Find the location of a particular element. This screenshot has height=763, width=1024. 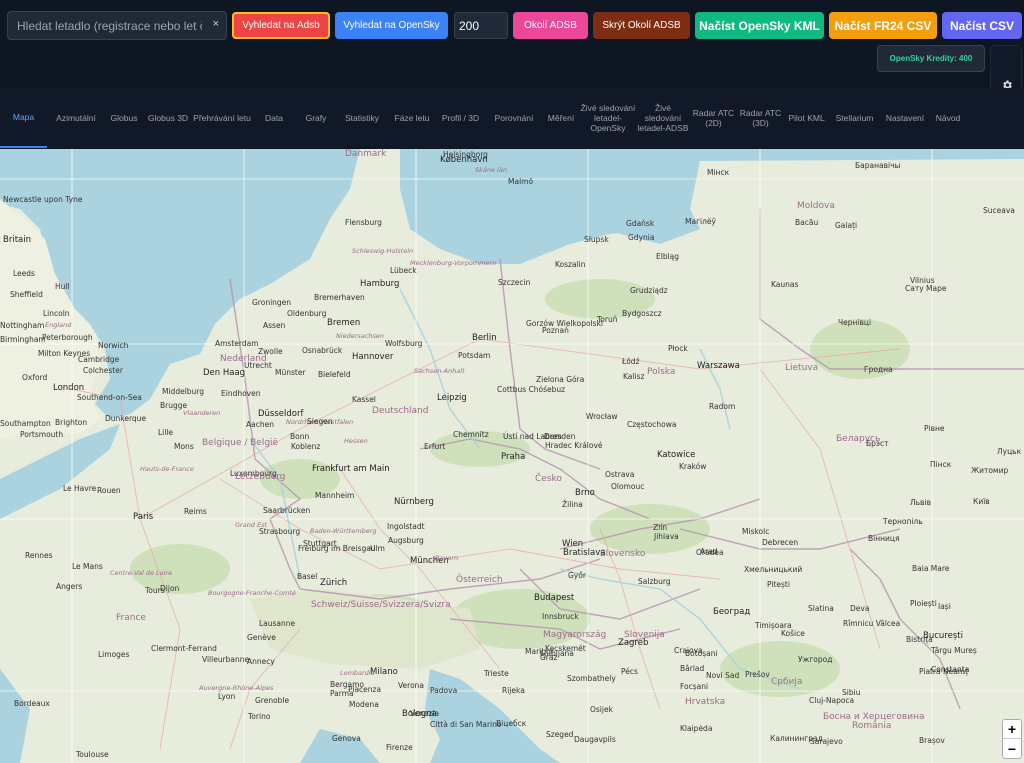

map-label: Hradec Králové is located at coordinates (574, 445).